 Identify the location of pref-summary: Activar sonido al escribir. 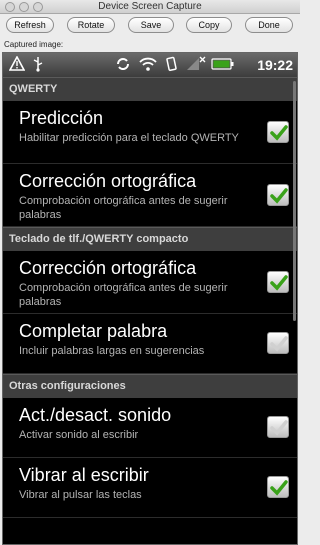
(79, 435).